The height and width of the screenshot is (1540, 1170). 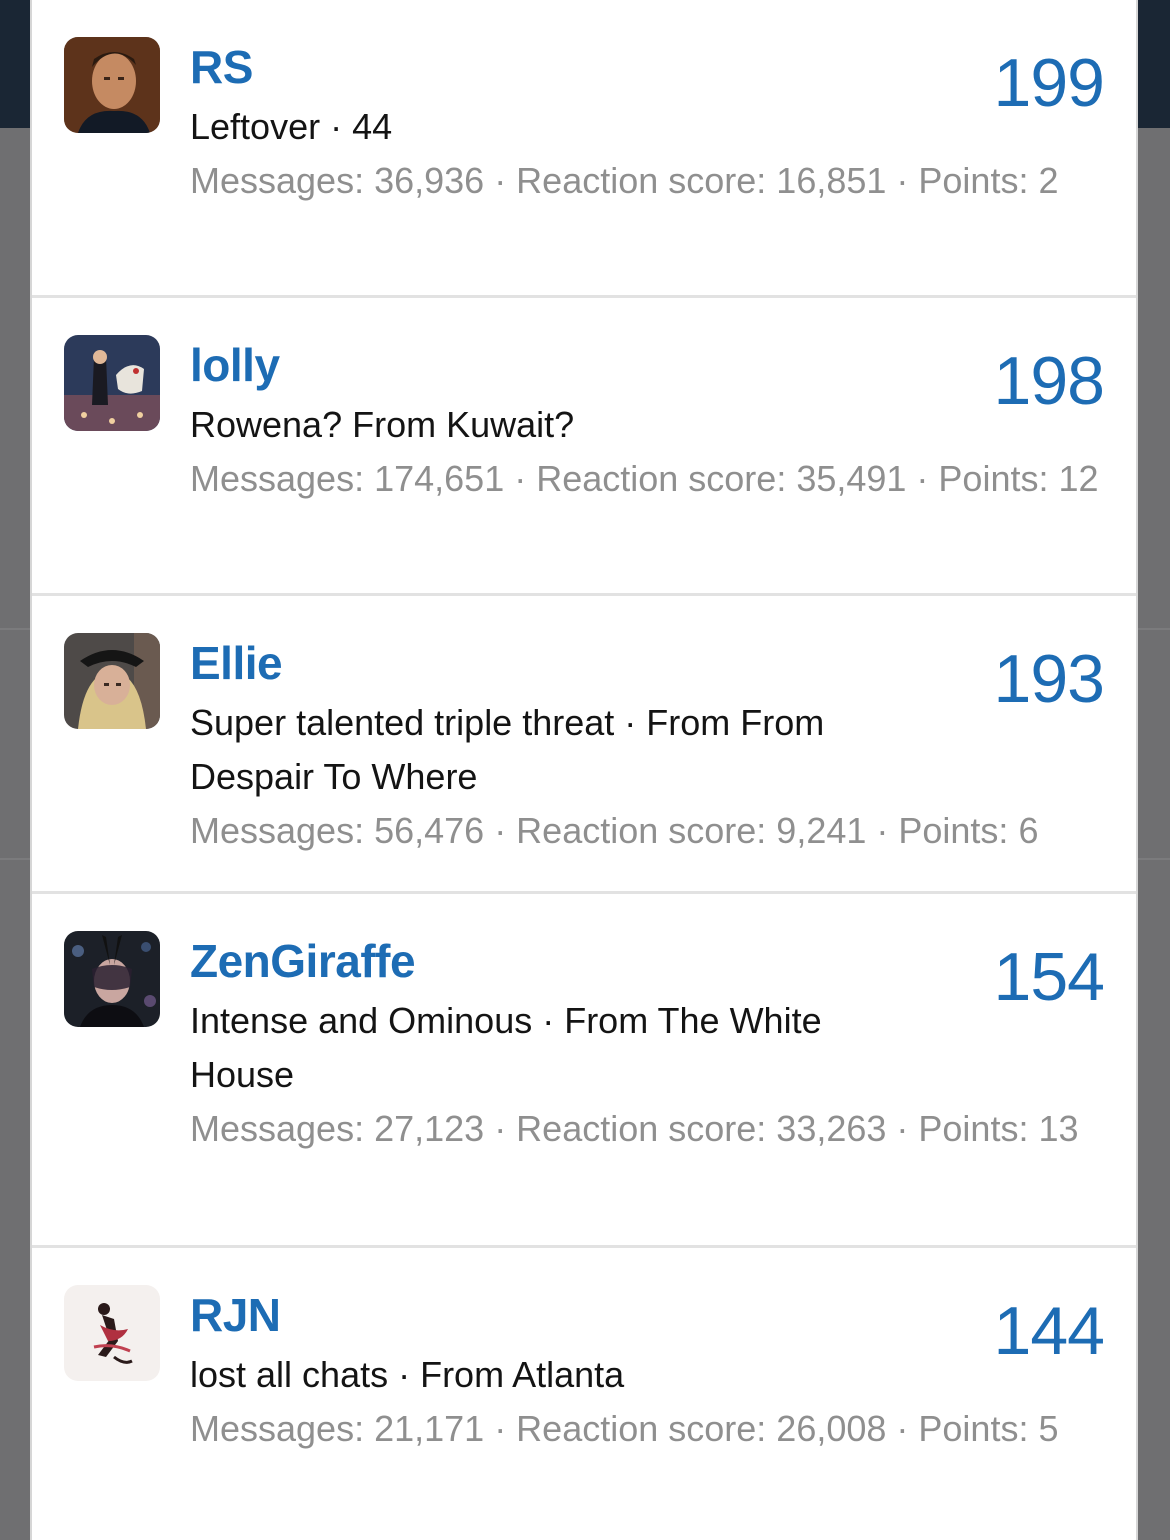 I want to click on dancer-illustration-avatar, so click(x=112, y=1333).